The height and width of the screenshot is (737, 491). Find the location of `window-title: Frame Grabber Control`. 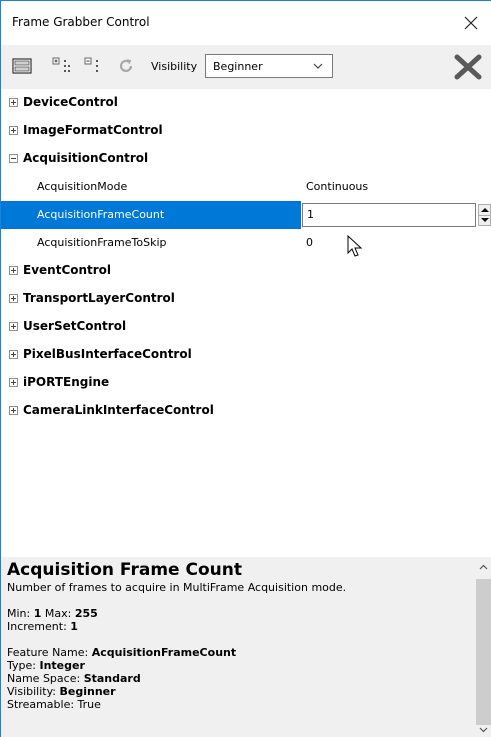

window-title: Frame Grabber Control is located at coordinates (81, 22).